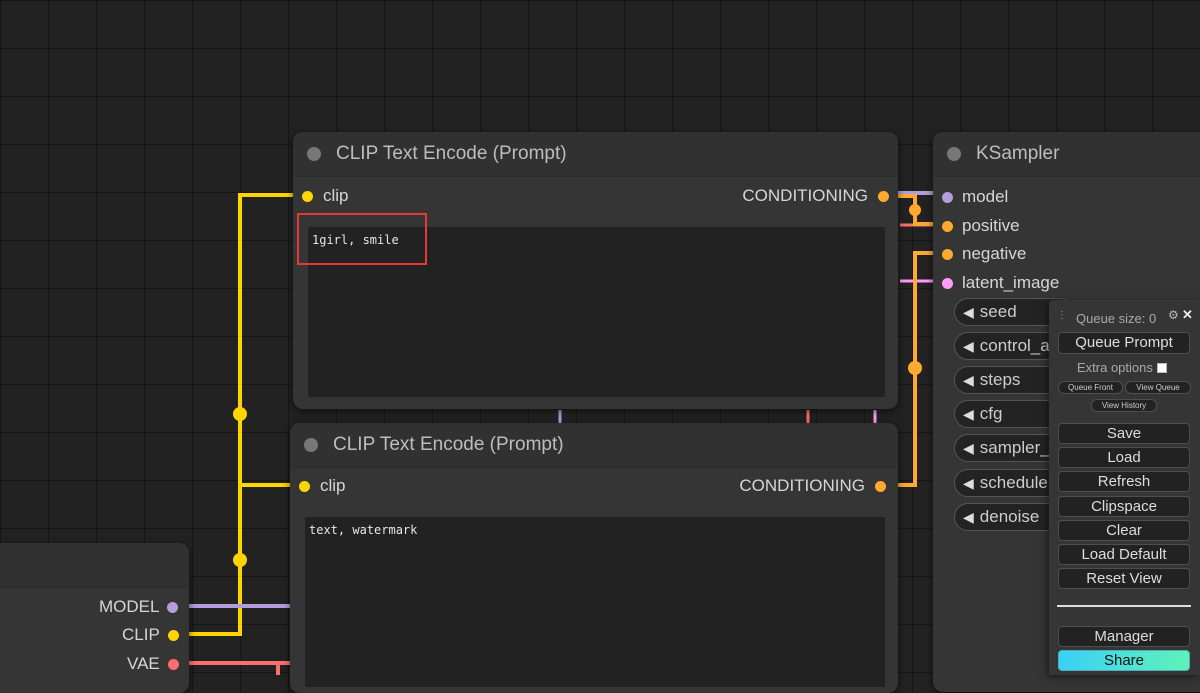 This screenshot has width=1200, height=693. What do you see at coordinates (998, 311) in the screenshot?
I see `widget-seed-label: seed` at bounding box center [998, 311].